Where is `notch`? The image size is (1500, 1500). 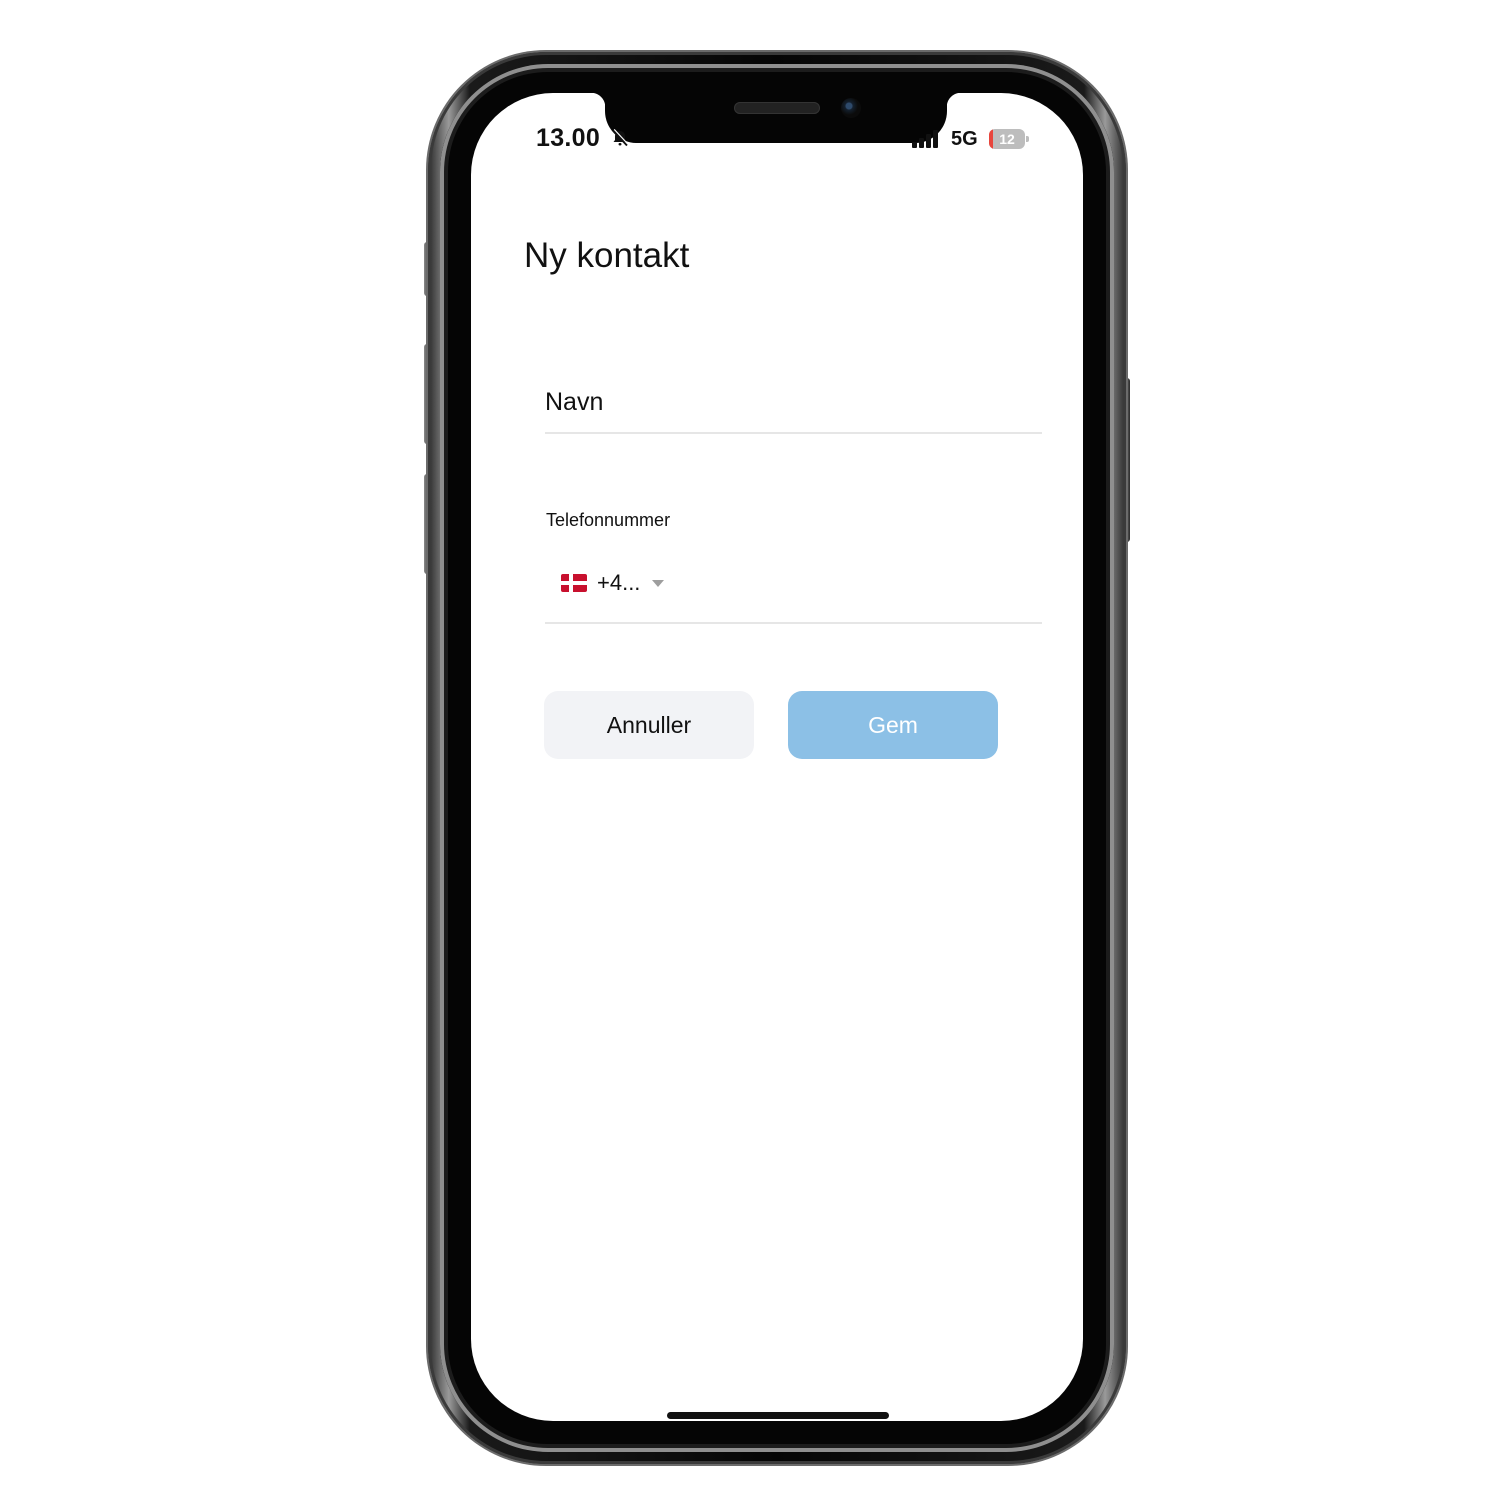
notch is located at coordinates (776, 118).